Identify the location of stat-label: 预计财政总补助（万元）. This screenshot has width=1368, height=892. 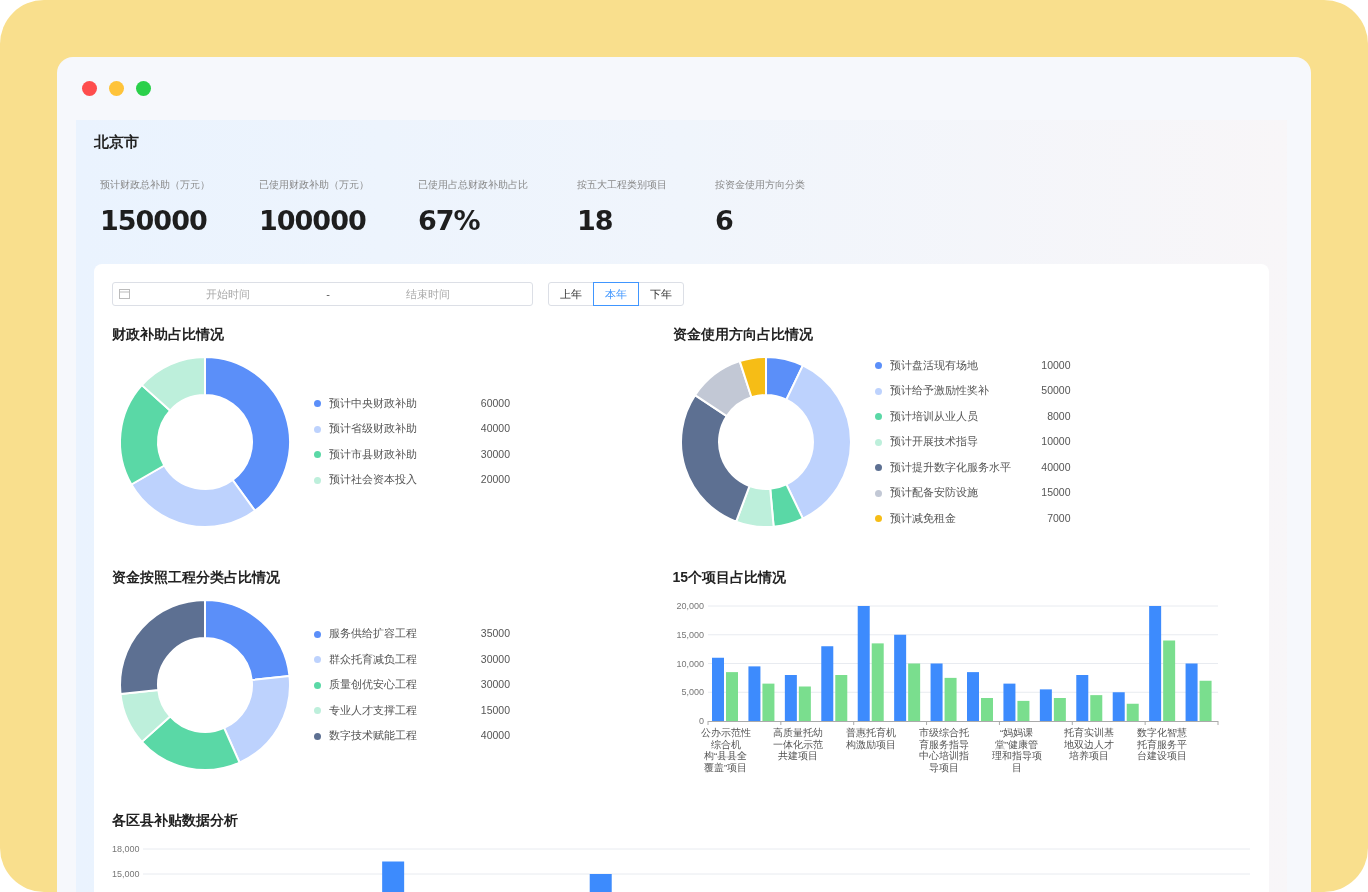
(155, 185).